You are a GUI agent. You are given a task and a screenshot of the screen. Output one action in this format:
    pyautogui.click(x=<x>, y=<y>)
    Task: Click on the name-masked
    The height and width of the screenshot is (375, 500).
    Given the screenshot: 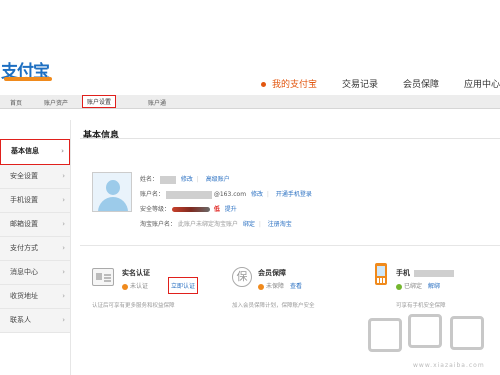 What is the action you would take?
    pyautogui.click(x=167, y=179)
    